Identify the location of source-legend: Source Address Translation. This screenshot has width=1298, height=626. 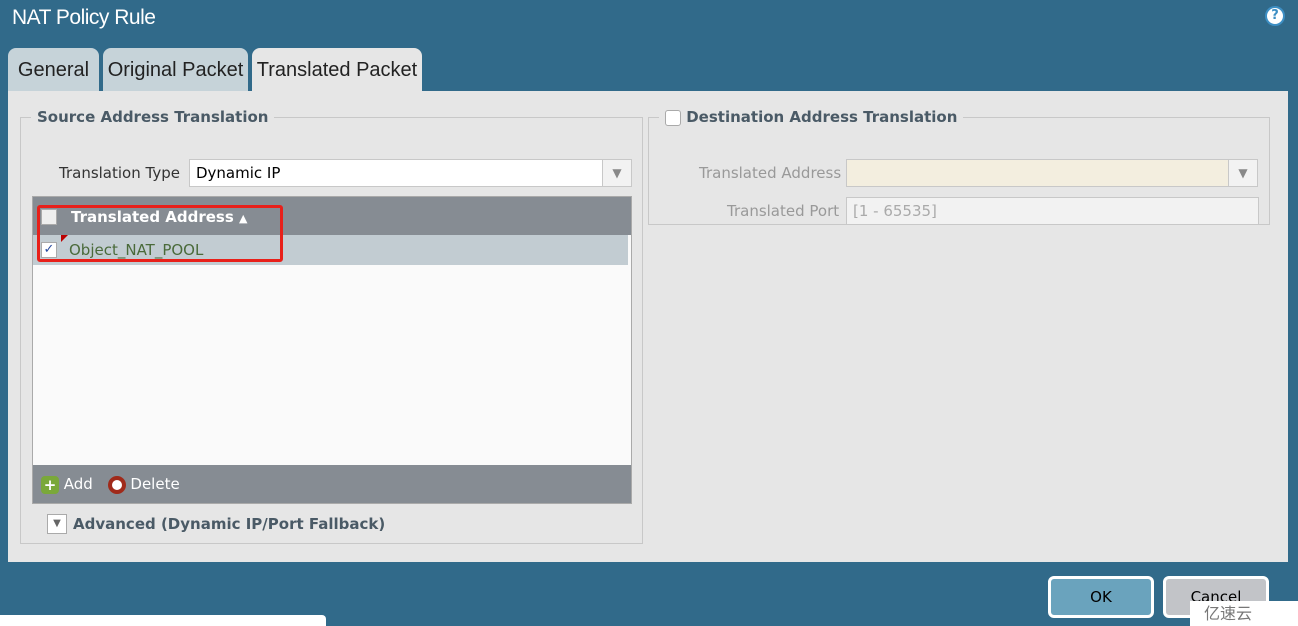
(153, 117).